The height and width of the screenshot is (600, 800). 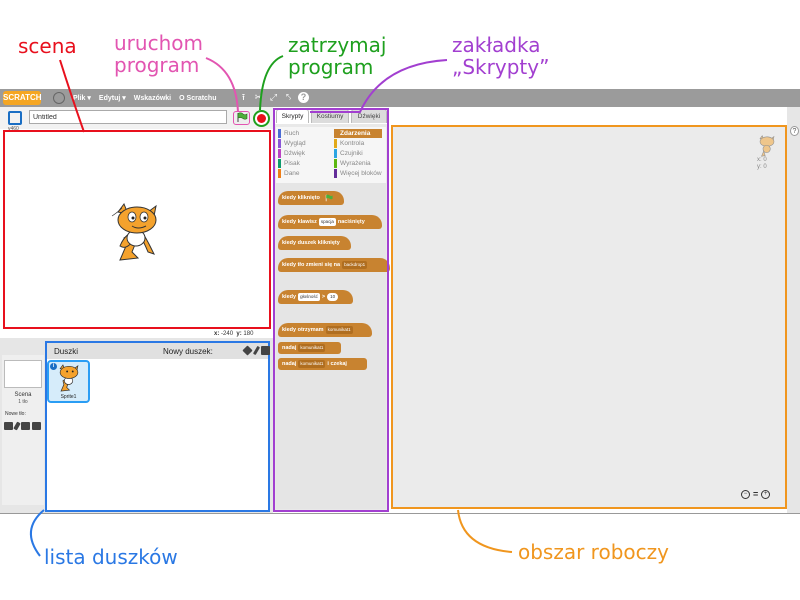 I want to click on annotation-sprite-list: lista duszków, so click(x=111, y=557).